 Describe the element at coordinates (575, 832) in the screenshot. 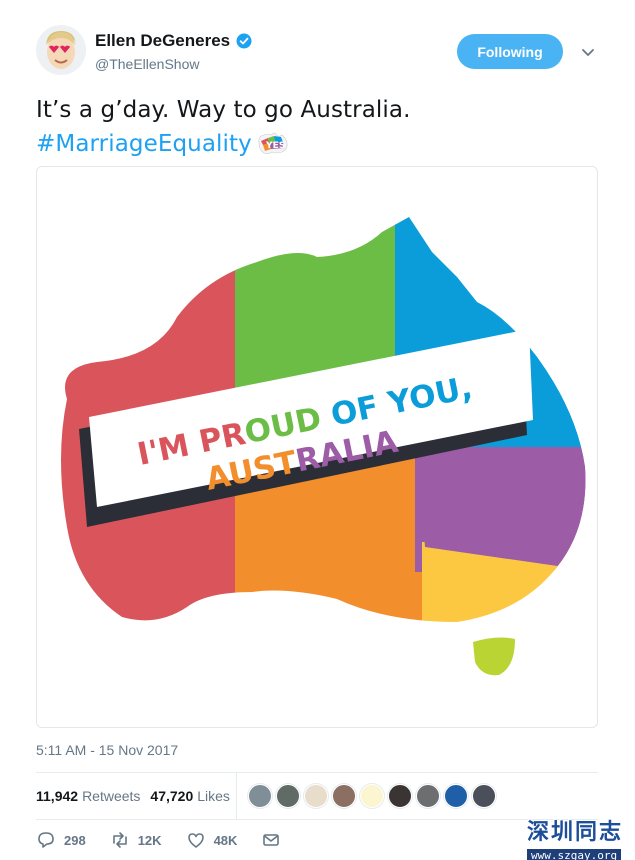

I see `watermark-text: 深圳同志` at that location.